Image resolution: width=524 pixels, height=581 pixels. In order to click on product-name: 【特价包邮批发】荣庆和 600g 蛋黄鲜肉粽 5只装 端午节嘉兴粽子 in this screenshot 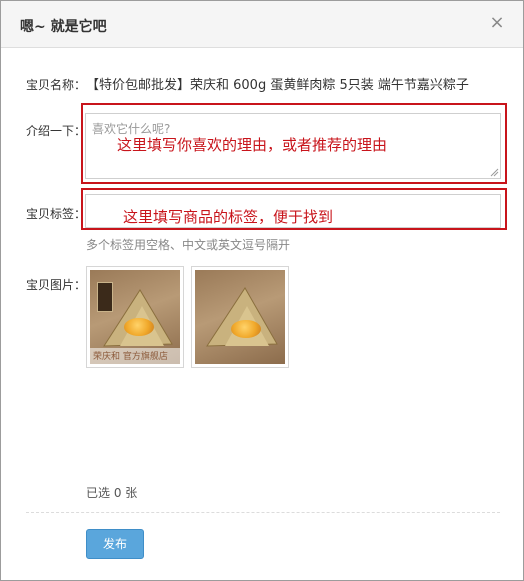, I will do `click(277, 85)`.